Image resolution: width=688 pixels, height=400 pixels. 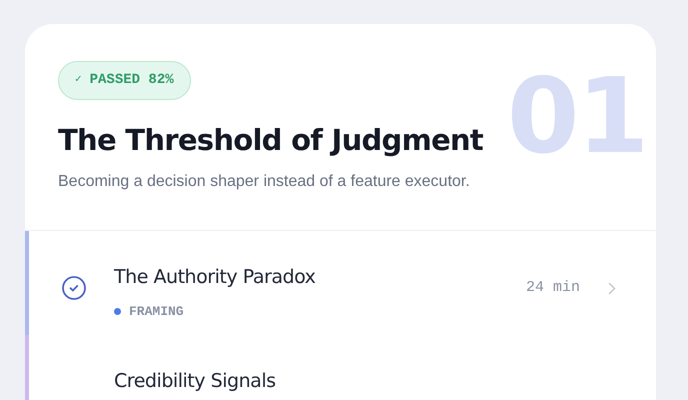 I want to click on lesson-row: Credibility Signals, so click(x=340, y=367).